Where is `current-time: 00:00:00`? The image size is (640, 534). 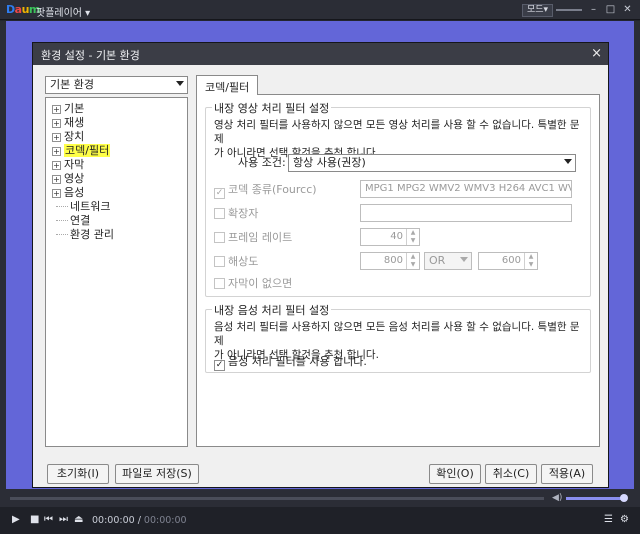 current-time: 00:00:00 is located at coordinates (113, 520).